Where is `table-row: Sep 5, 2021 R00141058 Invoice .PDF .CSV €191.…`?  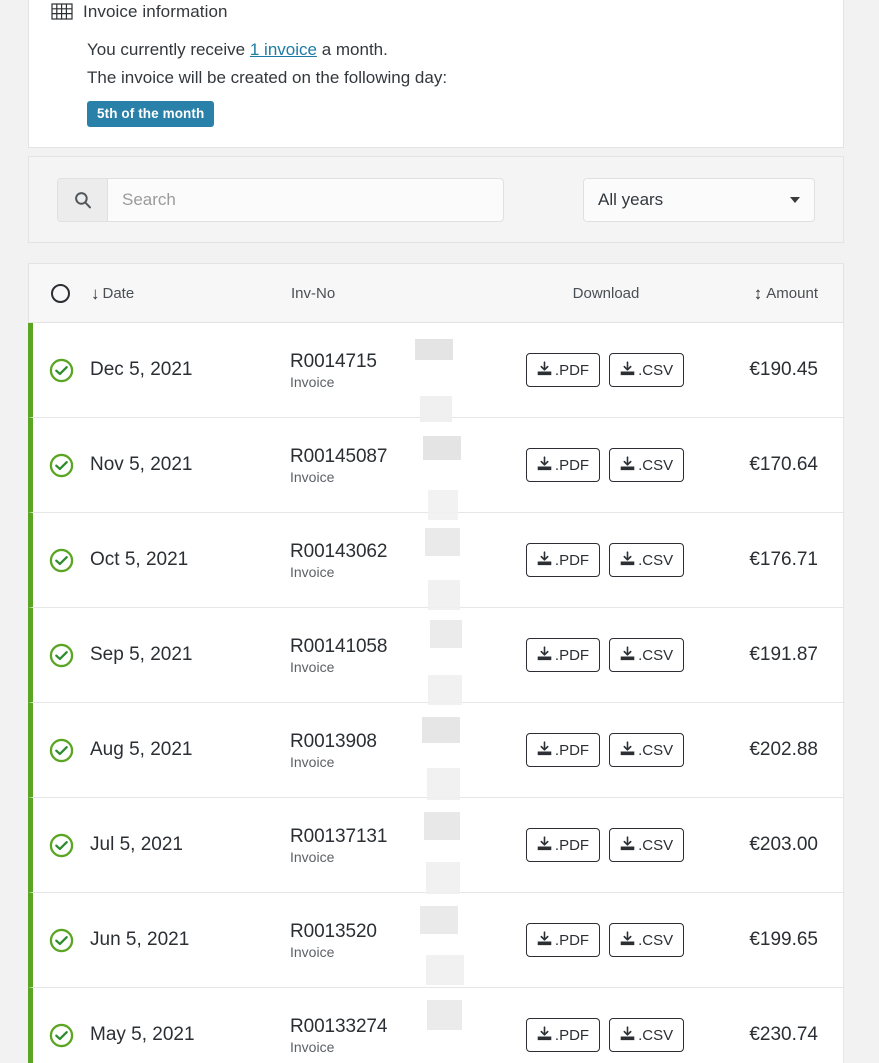 table-row: Sep 5, 2021 R00141058 Invoice .PDF .CSV €191.… is located at coordinates (436, 655).